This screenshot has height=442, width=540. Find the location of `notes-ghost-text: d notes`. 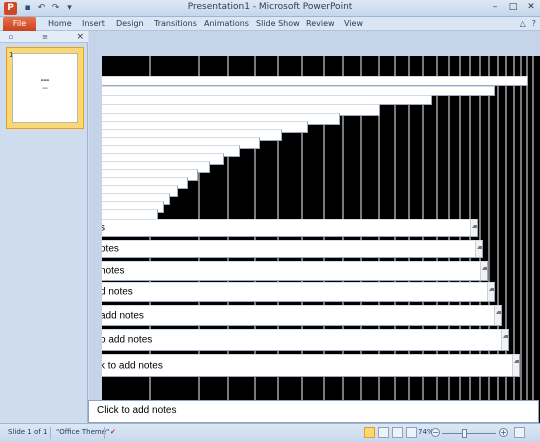

notes-ghost-text: d notes is located at coordinates (117, 292).